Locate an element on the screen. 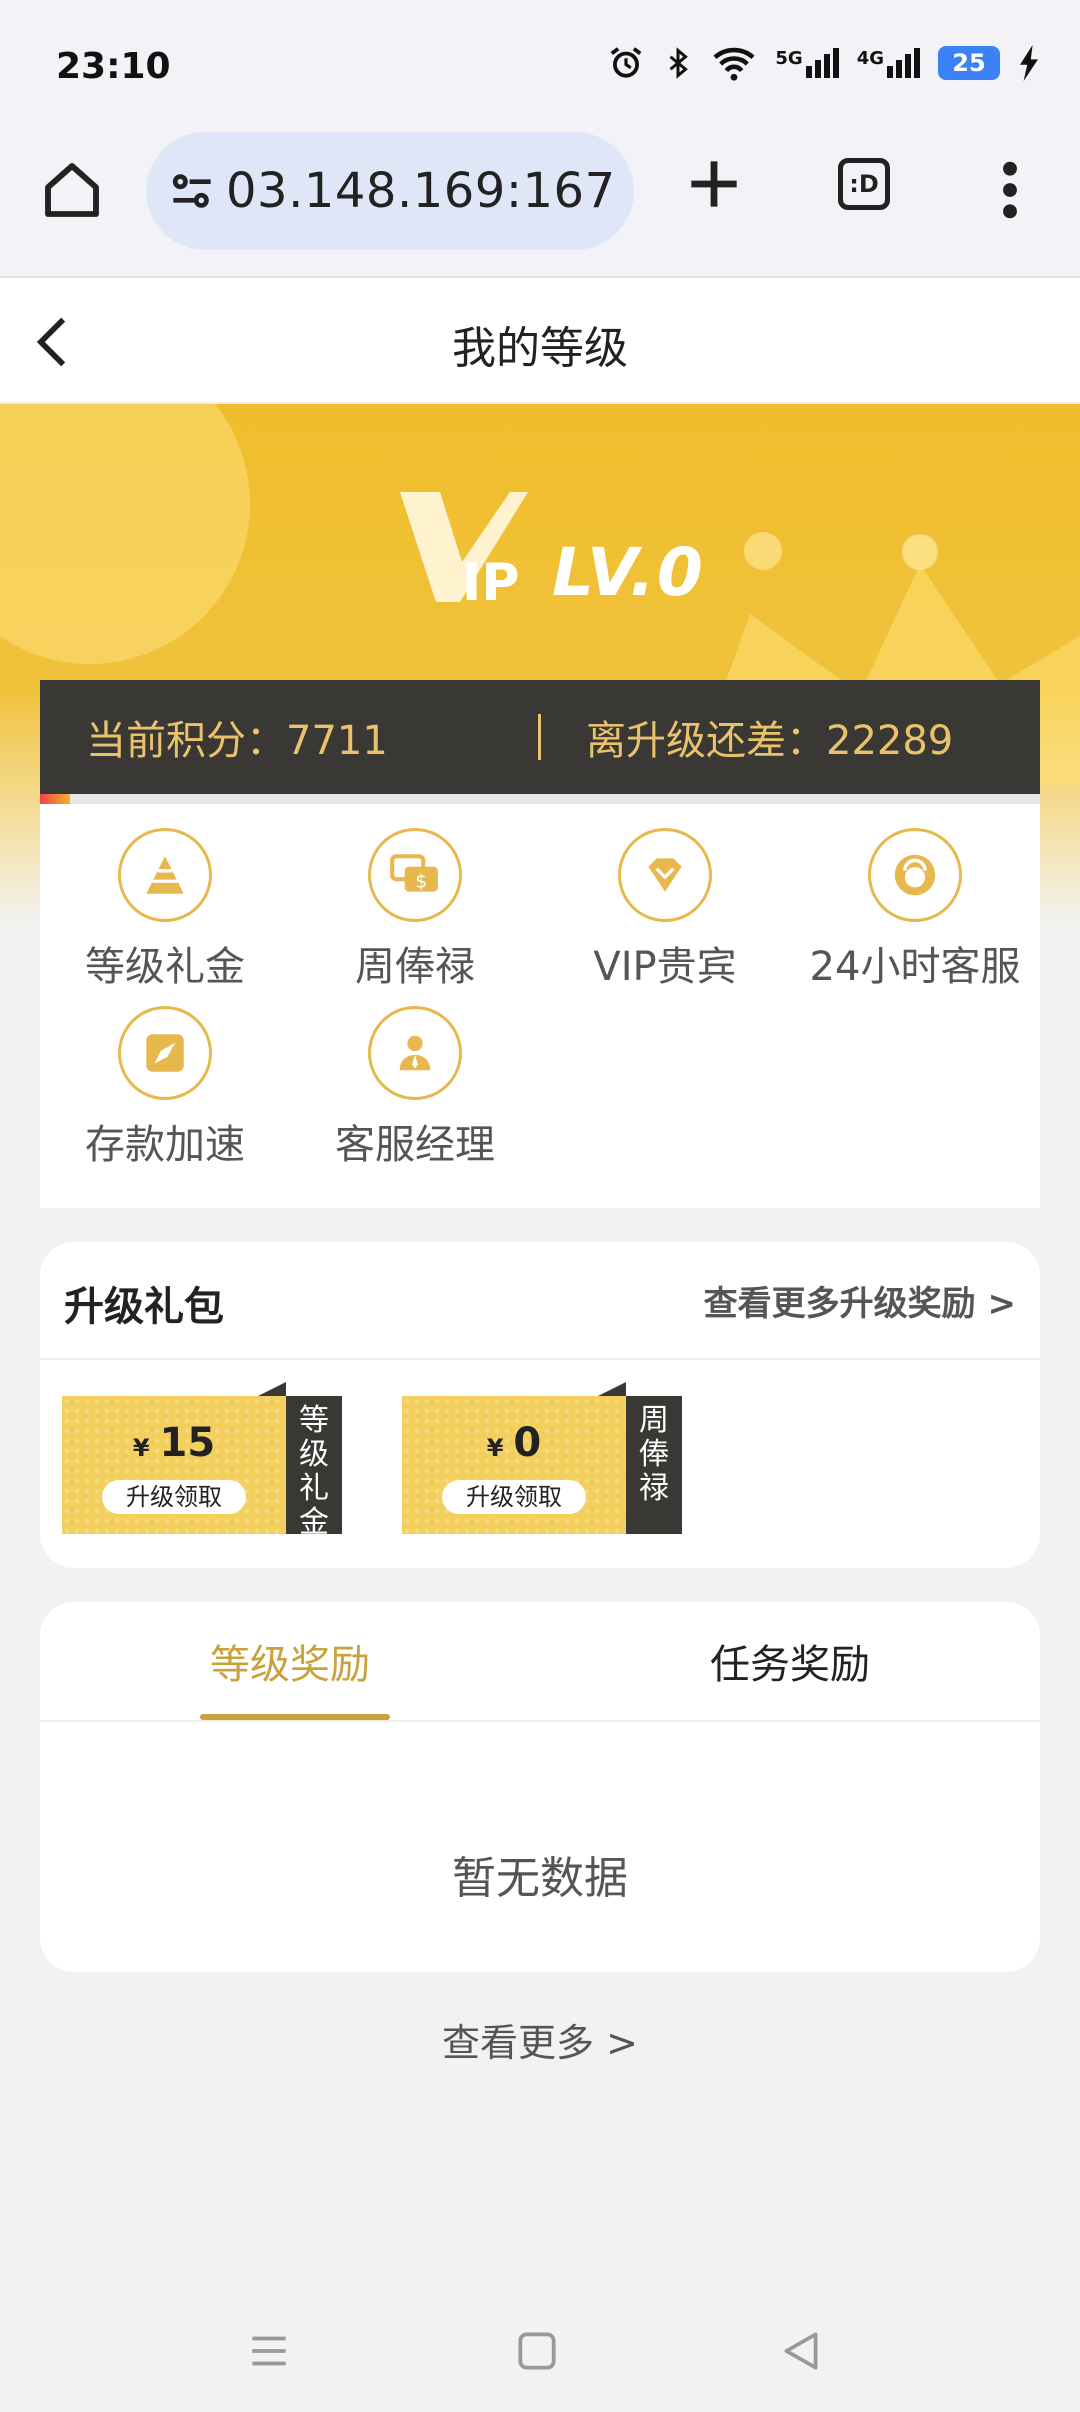 The image size is (1080, 2412). benefit-24h-service: 24小时客服 is located at coordinates (915, 910).